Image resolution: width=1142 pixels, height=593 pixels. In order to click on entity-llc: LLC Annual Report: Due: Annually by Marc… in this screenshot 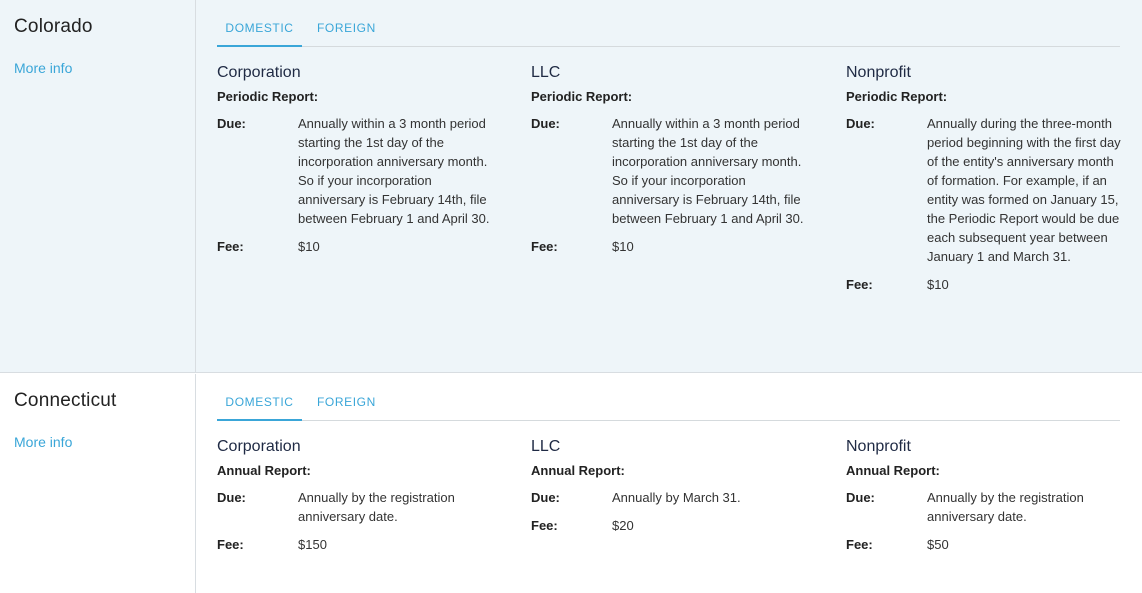, I will do `click(676, 491)`.